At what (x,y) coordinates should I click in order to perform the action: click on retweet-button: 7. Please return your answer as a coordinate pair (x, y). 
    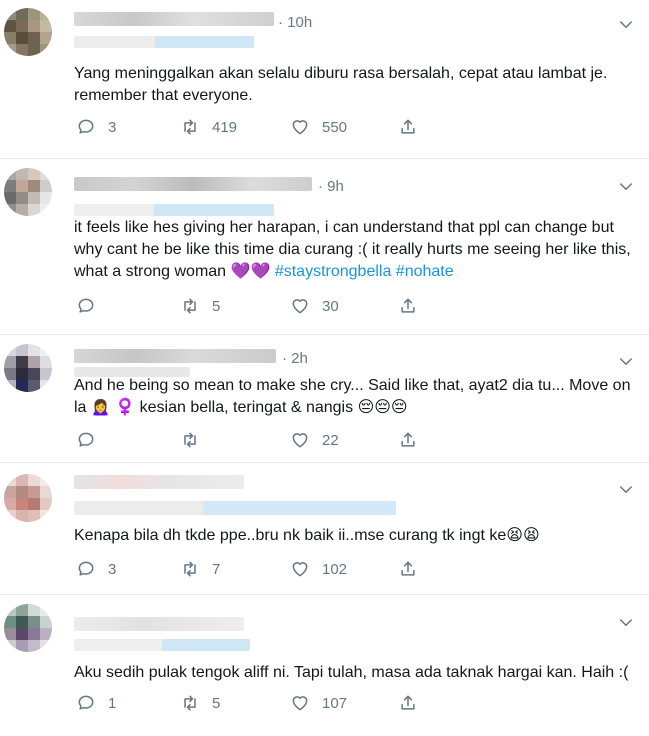
    Looking at the image, I should click on (201, 569).